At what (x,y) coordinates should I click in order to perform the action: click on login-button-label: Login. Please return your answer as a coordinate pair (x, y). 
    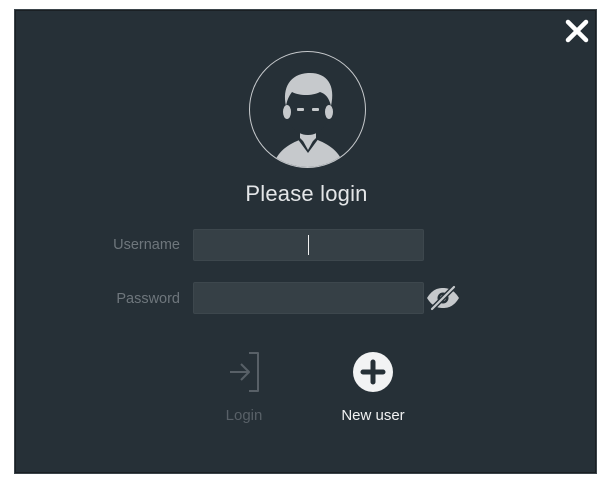
    Looking at the image, I should click on (244, 415).